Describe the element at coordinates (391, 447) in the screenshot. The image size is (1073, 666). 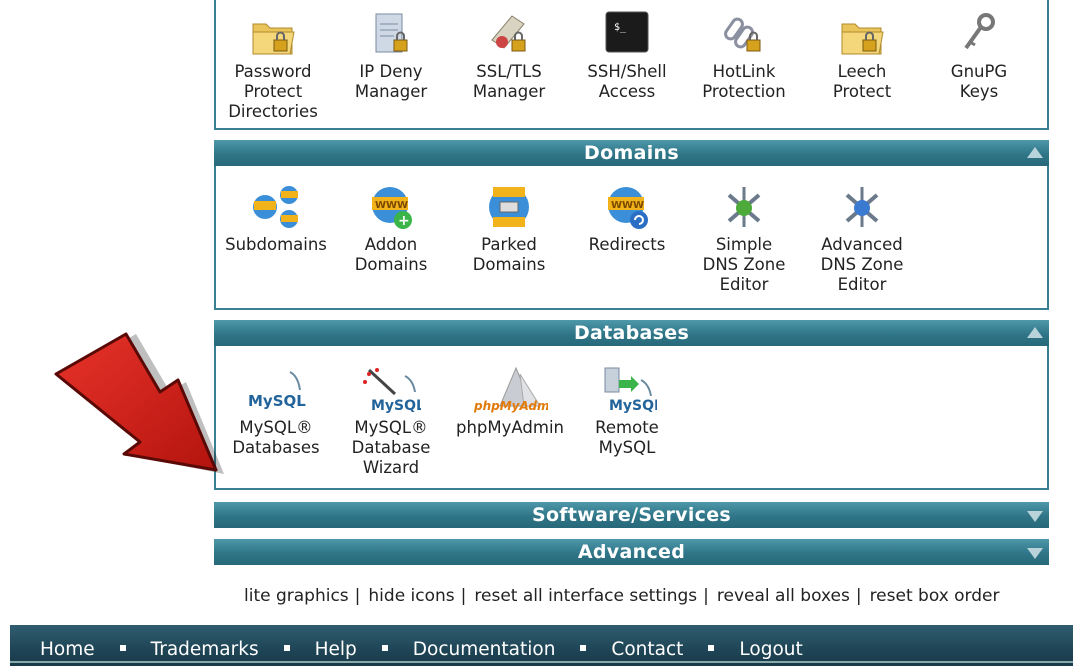
I see `item-label: MySQL® Database Wizard` at that location.